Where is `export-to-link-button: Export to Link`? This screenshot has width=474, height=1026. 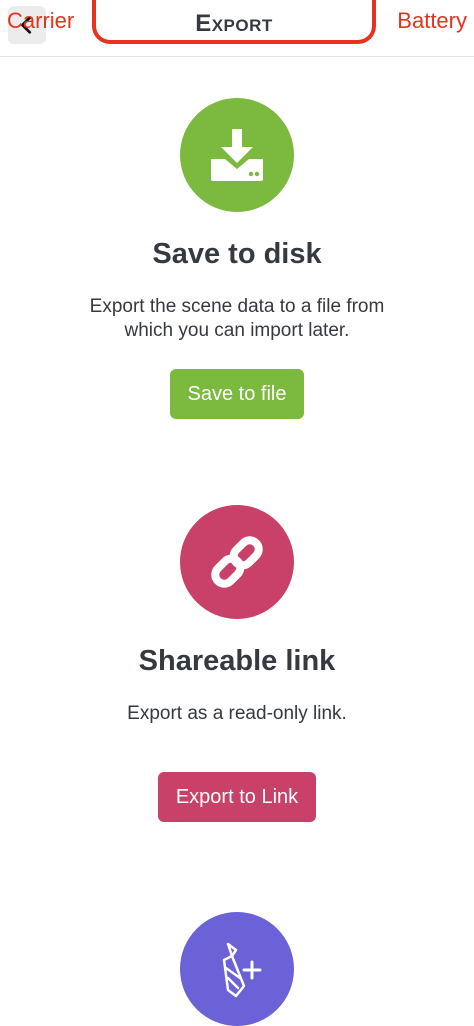
export-to-link-button: Export to Link is located at coordinates (237, 797).